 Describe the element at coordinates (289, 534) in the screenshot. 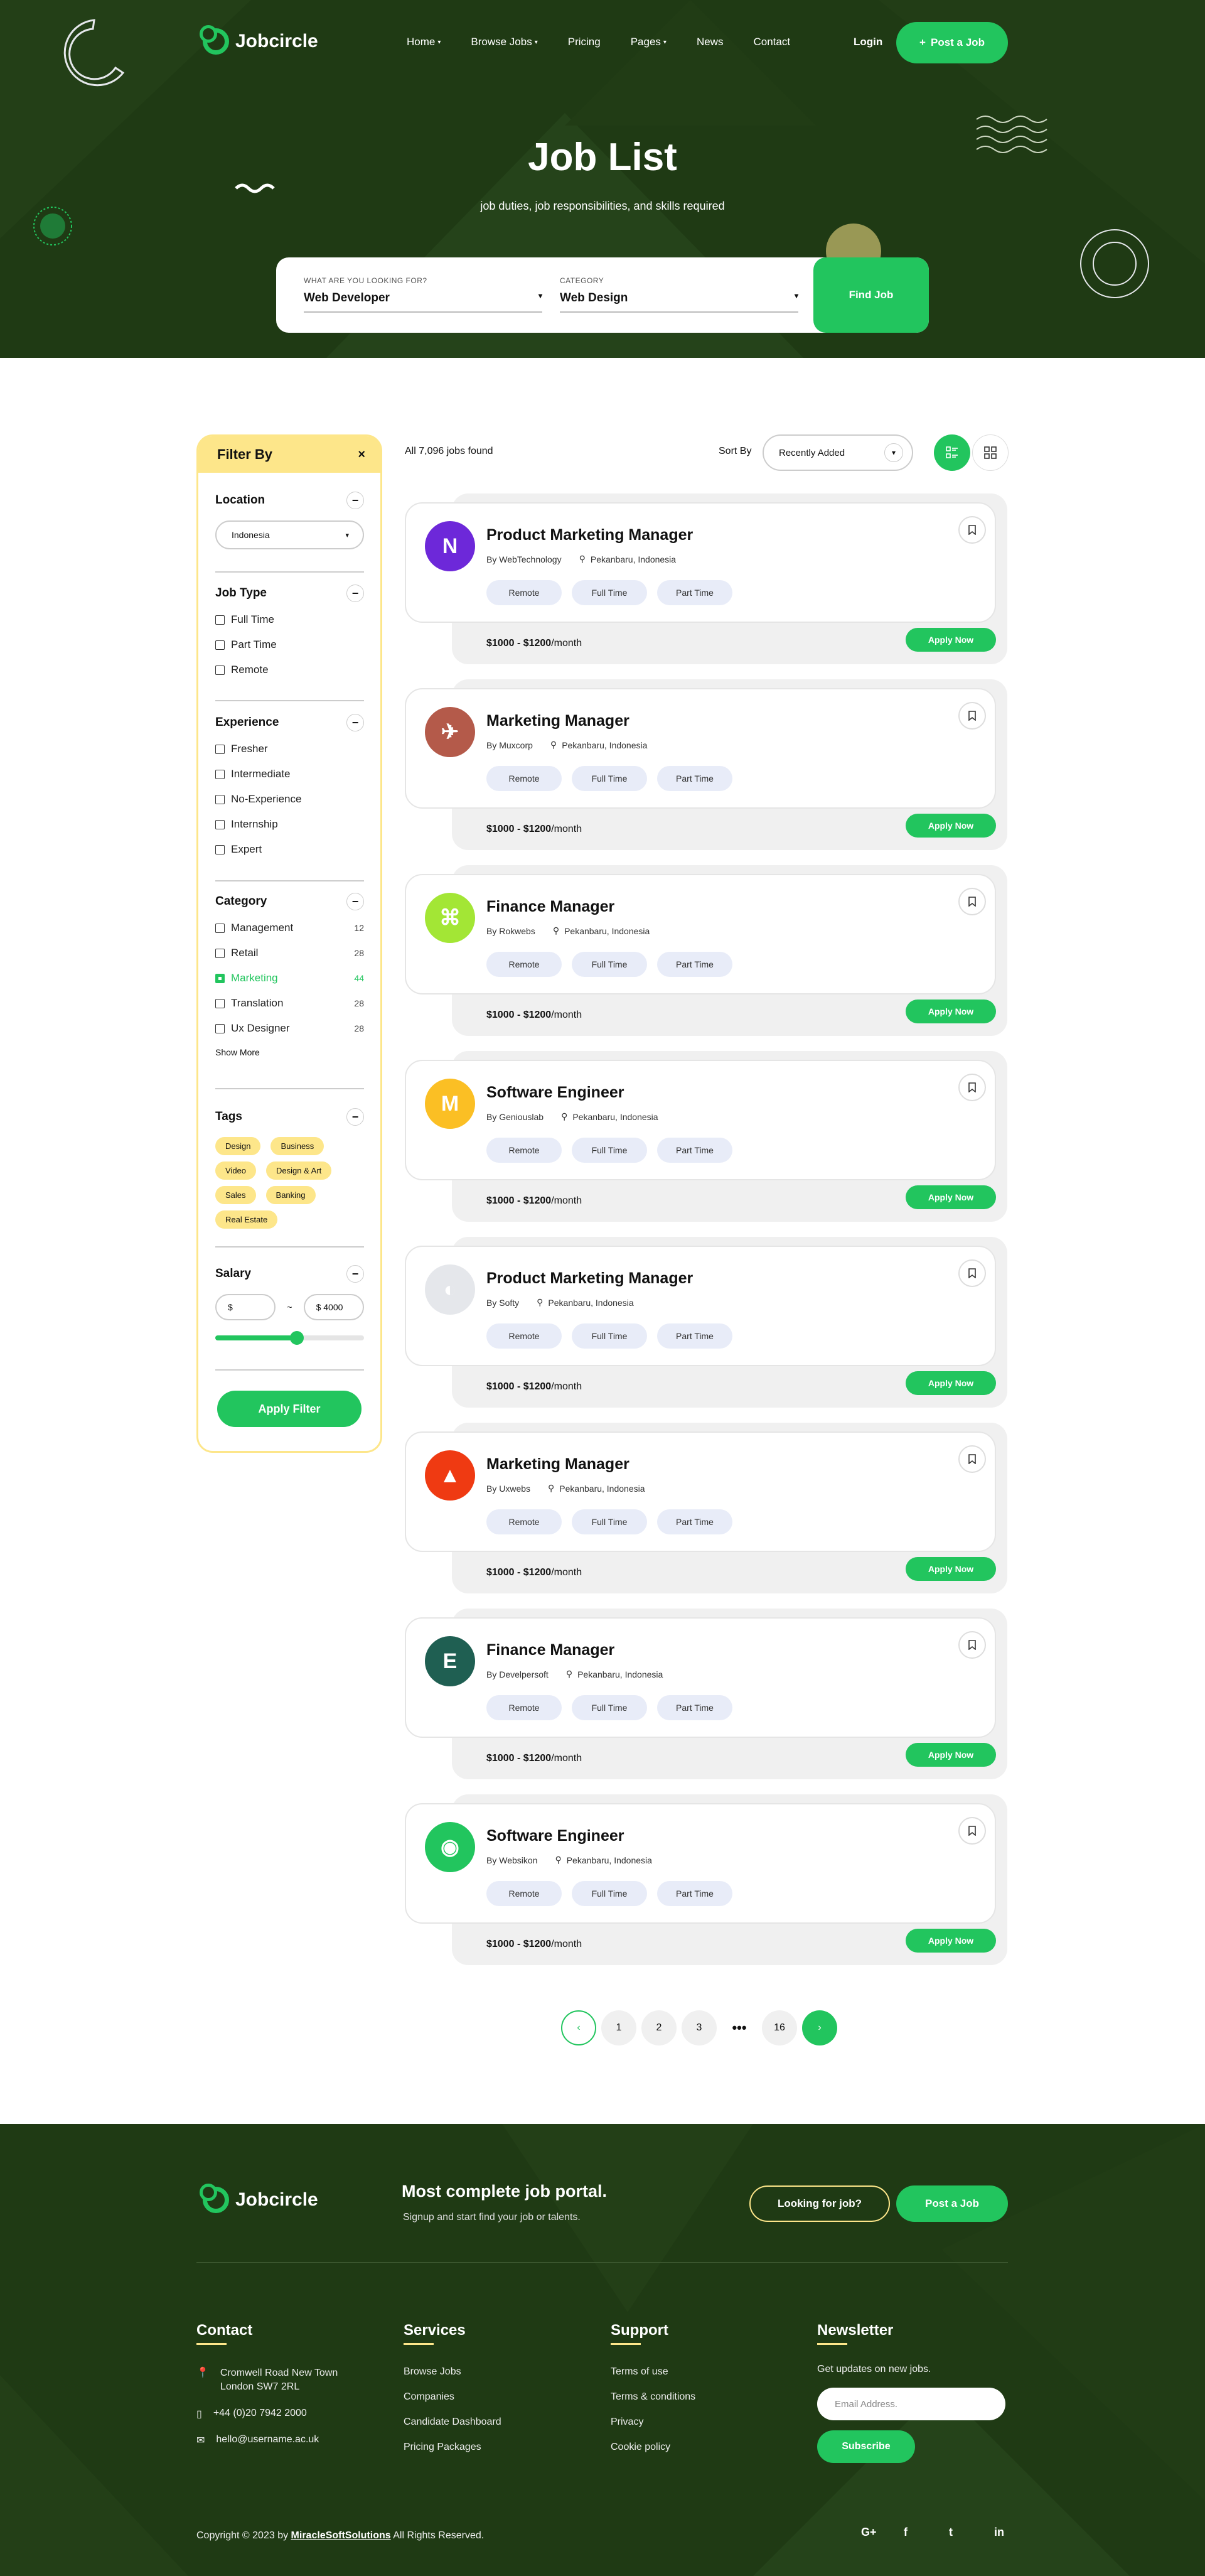

I see `location-select: Indonesia ▾` at that location.